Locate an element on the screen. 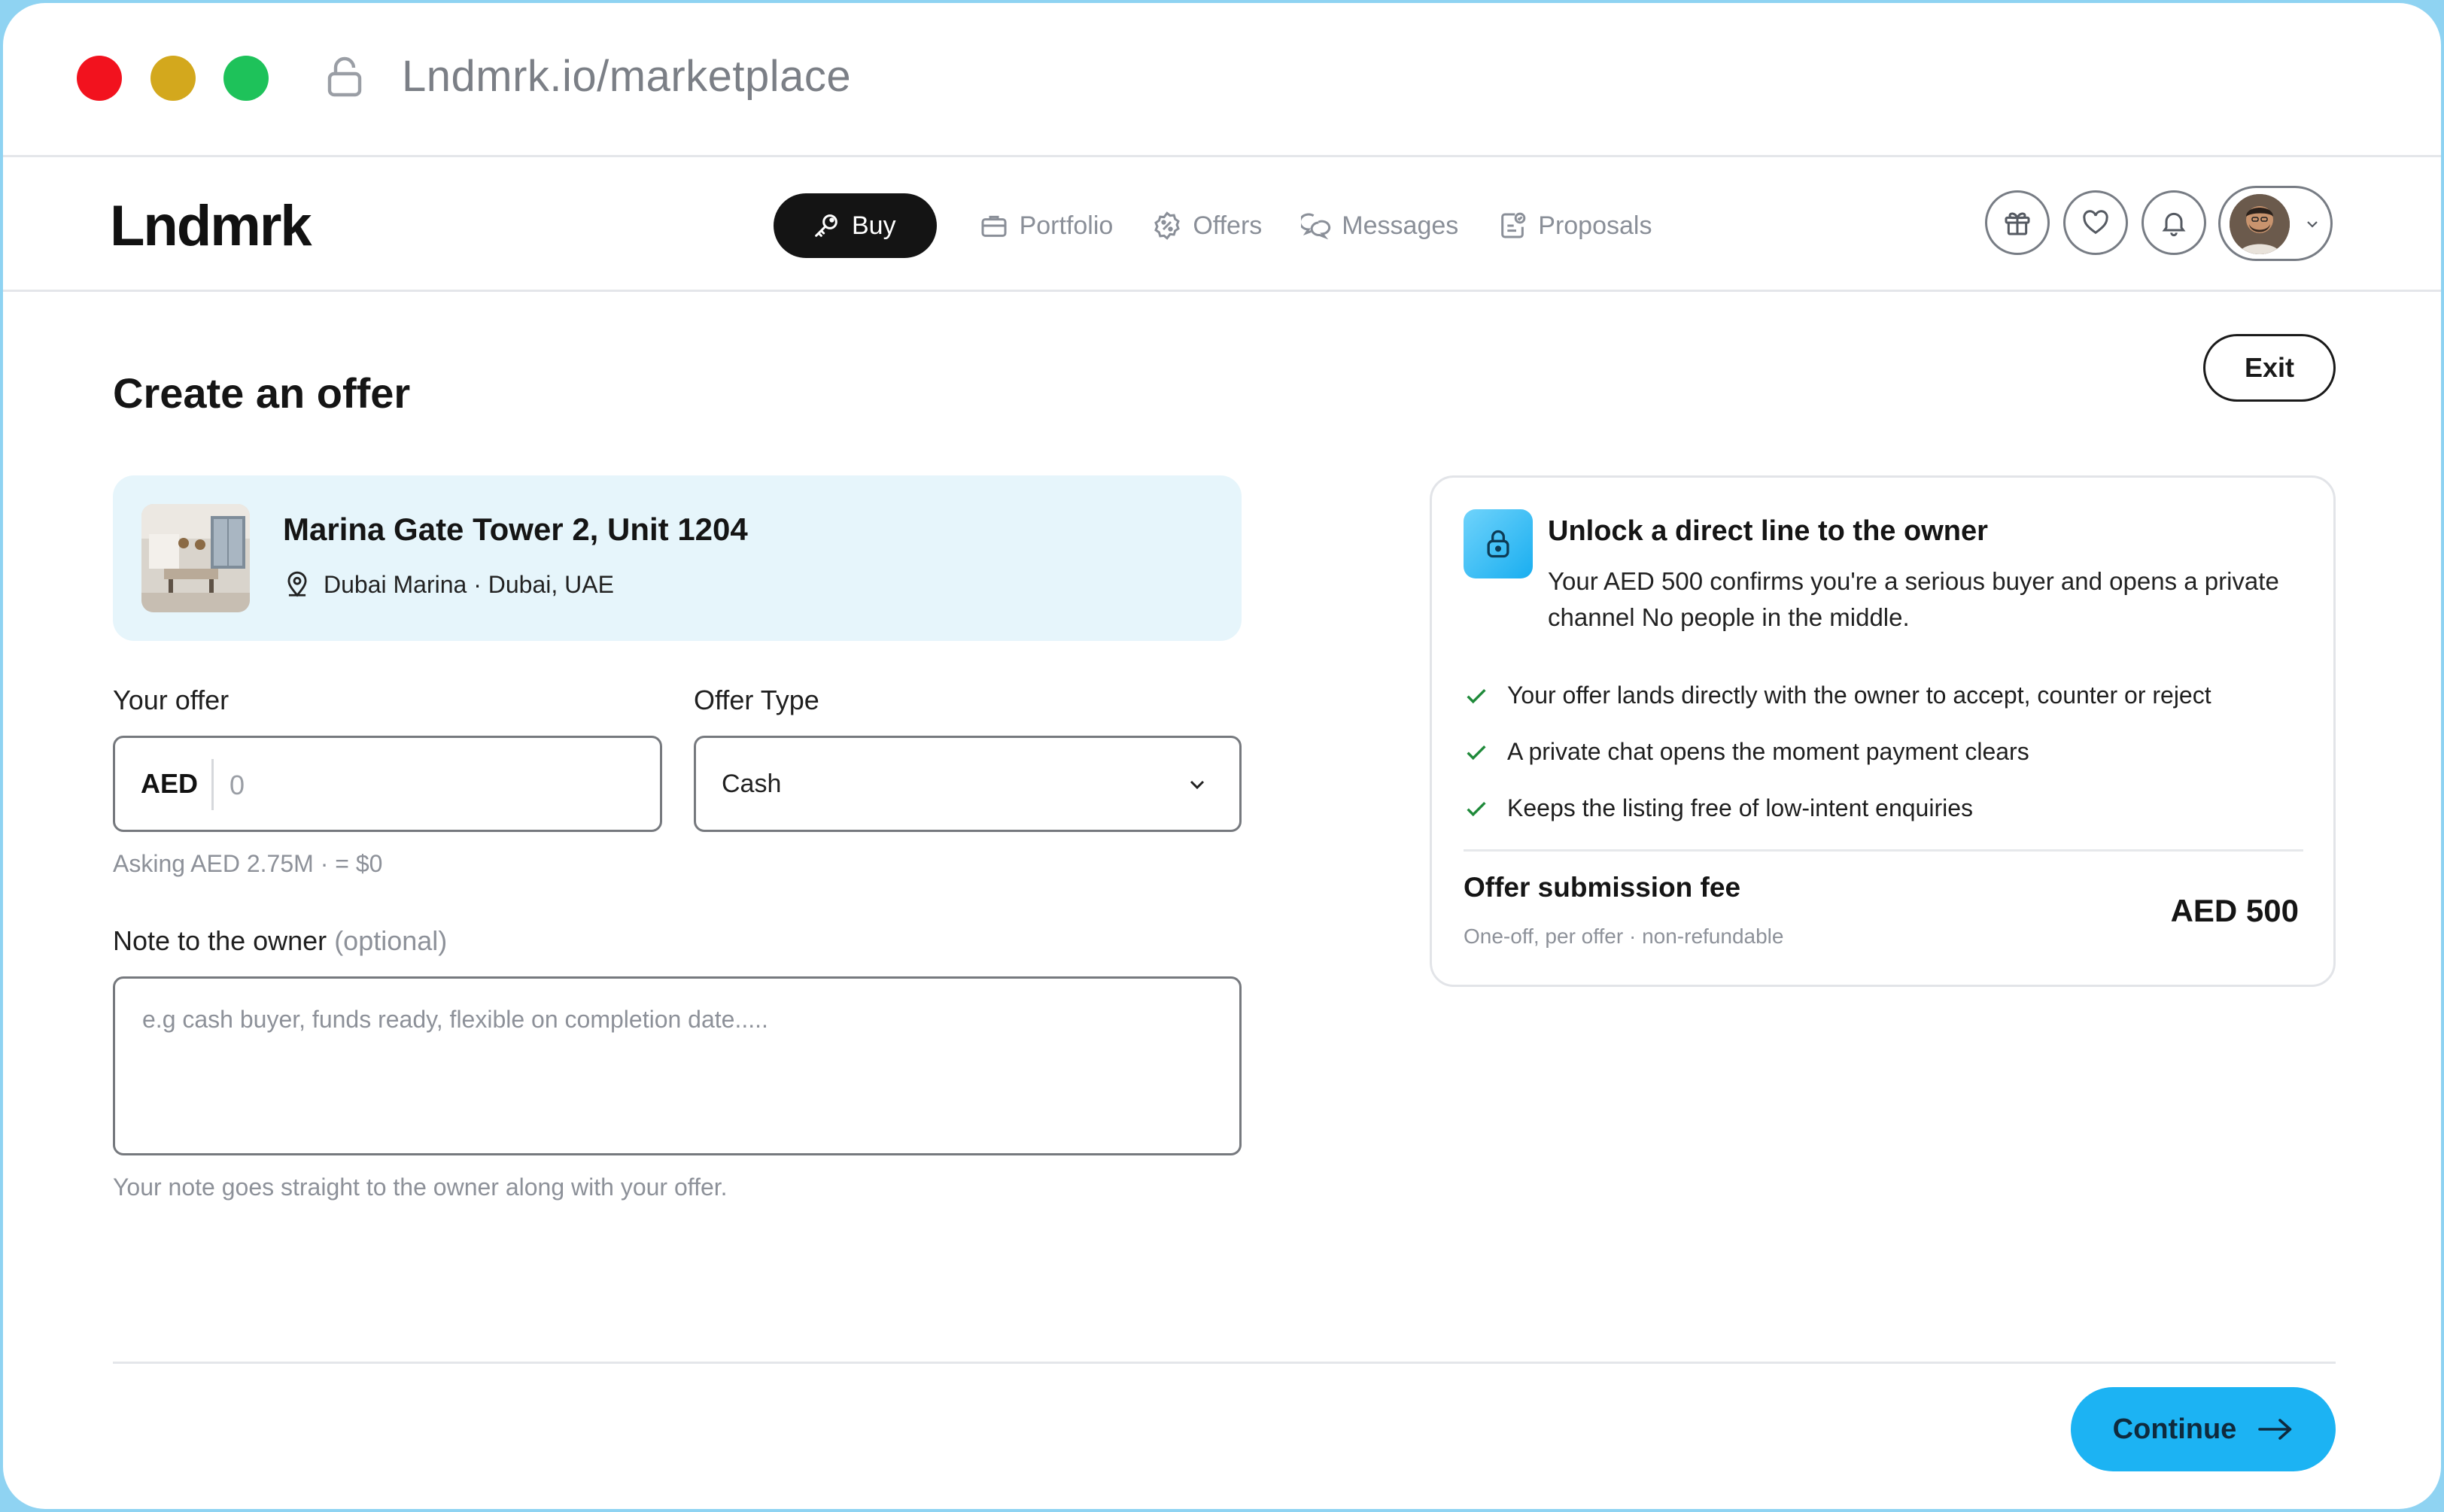 Image resolution: width=2444 pixels, height=1512 pixels. continue-button: Continue is located at coordinates (2203, 1429).